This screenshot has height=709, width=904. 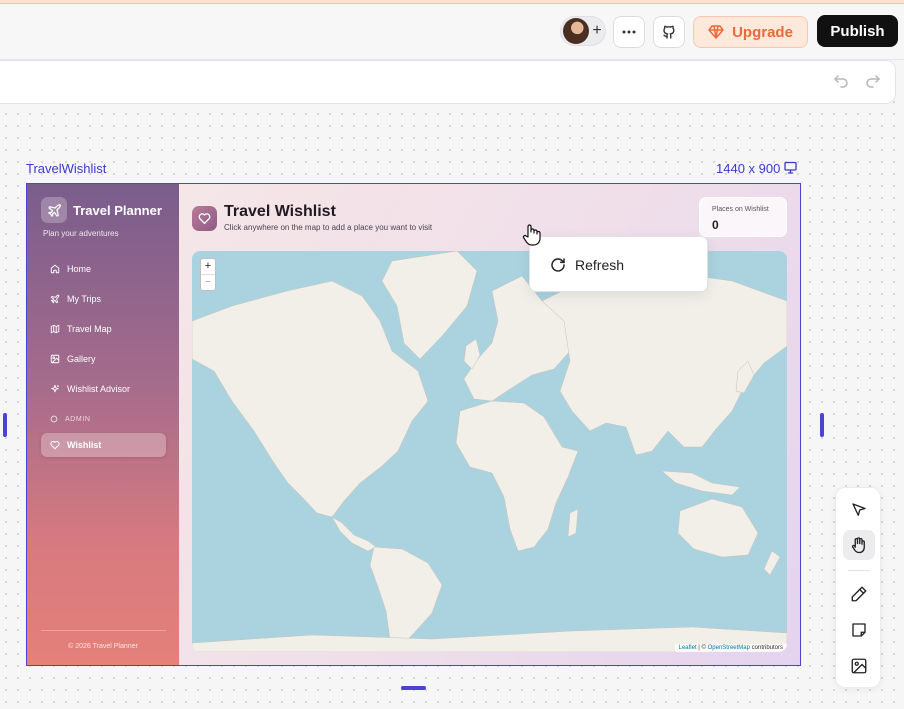 I want to click on map-icon, so click(x=55, y=329).